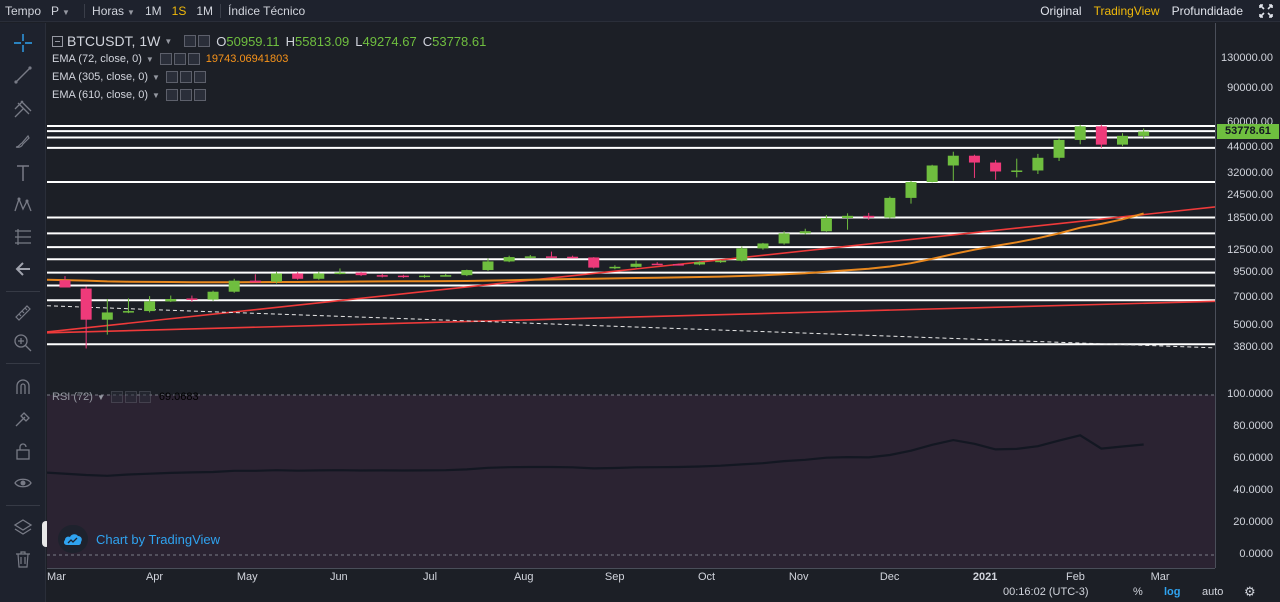 The width and height of the screenshot is (1280, 602). What do you see at coordinates (269, 95) in the screenshot?
I see `indicator-row: EMA (610, close, 0) ▼` at bounding box center [269, 95].